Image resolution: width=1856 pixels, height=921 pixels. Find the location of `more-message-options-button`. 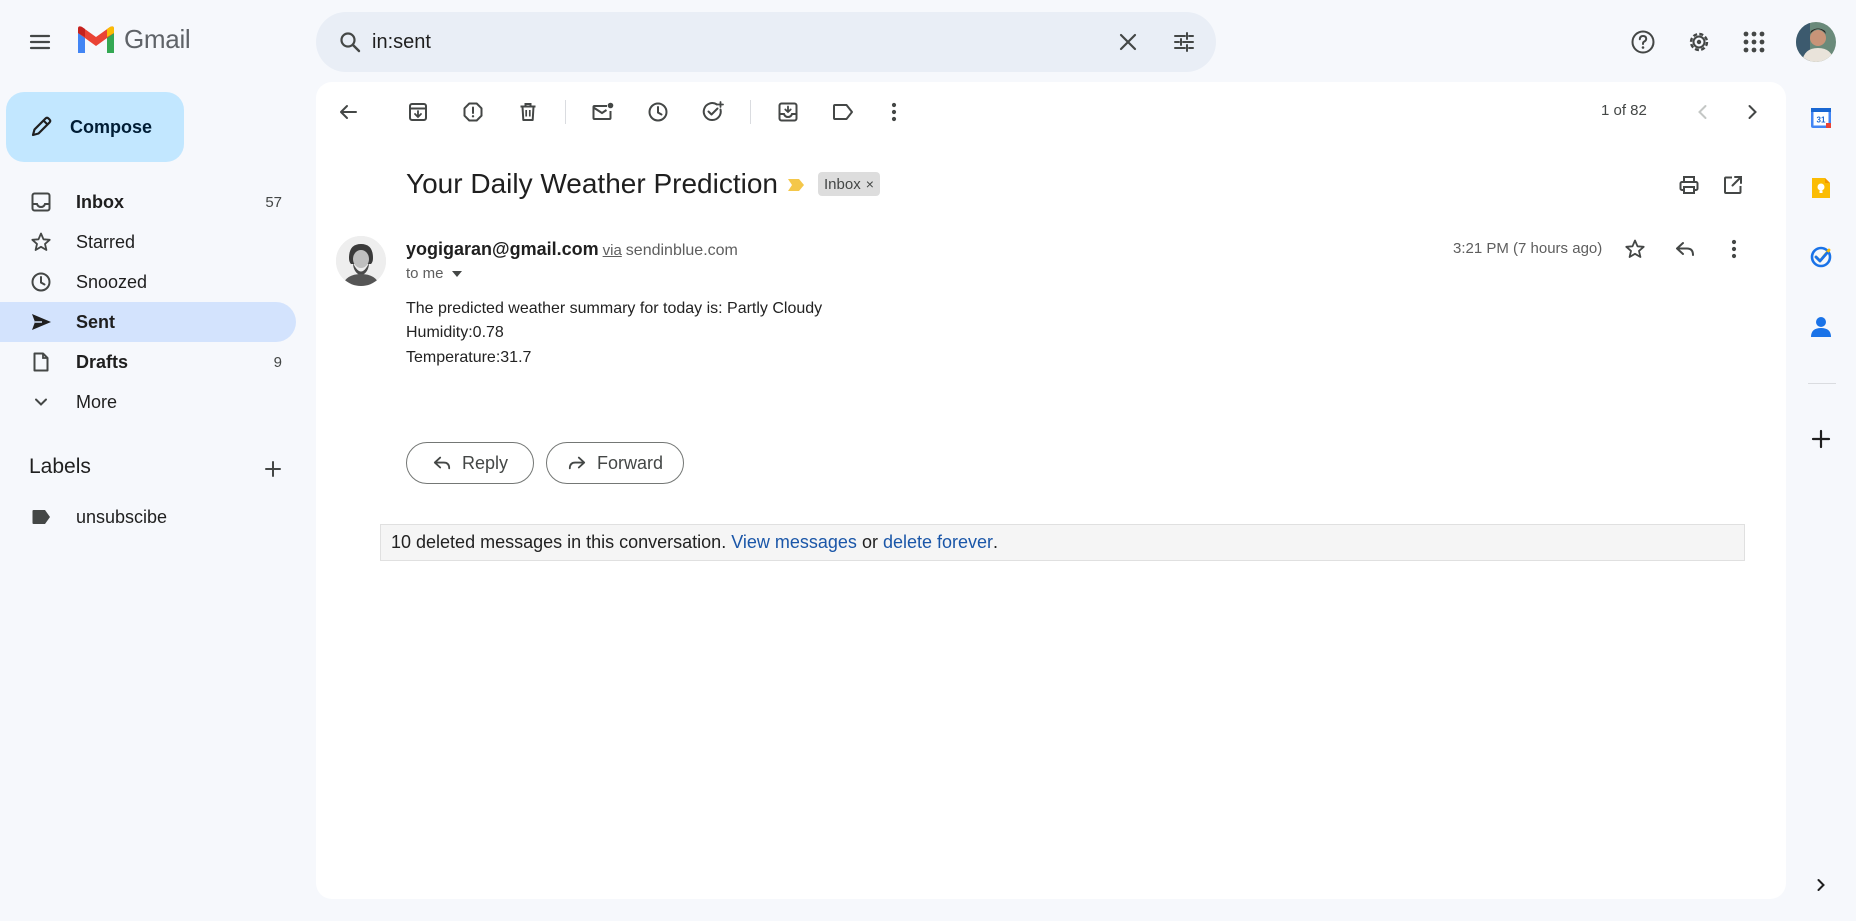

more-message-options-button is located at coordinates (1734, 249).